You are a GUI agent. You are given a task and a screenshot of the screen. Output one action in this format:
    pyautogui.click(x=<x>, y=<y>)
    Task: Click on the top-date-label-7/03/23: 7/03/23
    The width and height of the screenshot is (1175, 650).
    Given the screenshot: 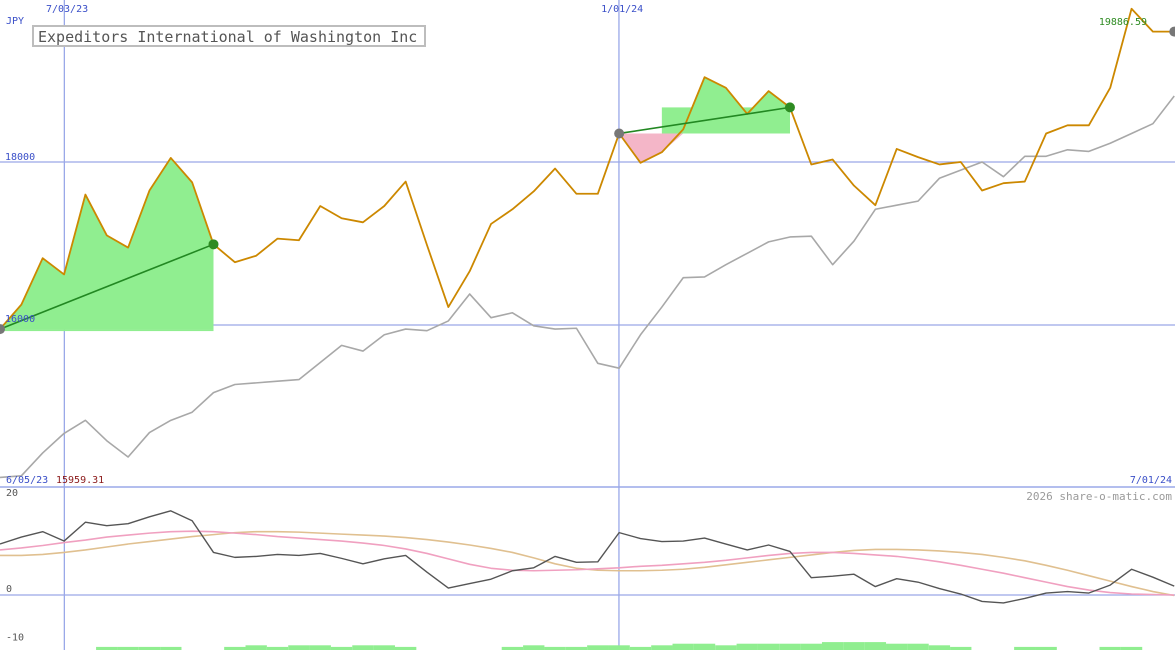 What is the action you would take?
    pyautogui.click(x=67, y=9)
    